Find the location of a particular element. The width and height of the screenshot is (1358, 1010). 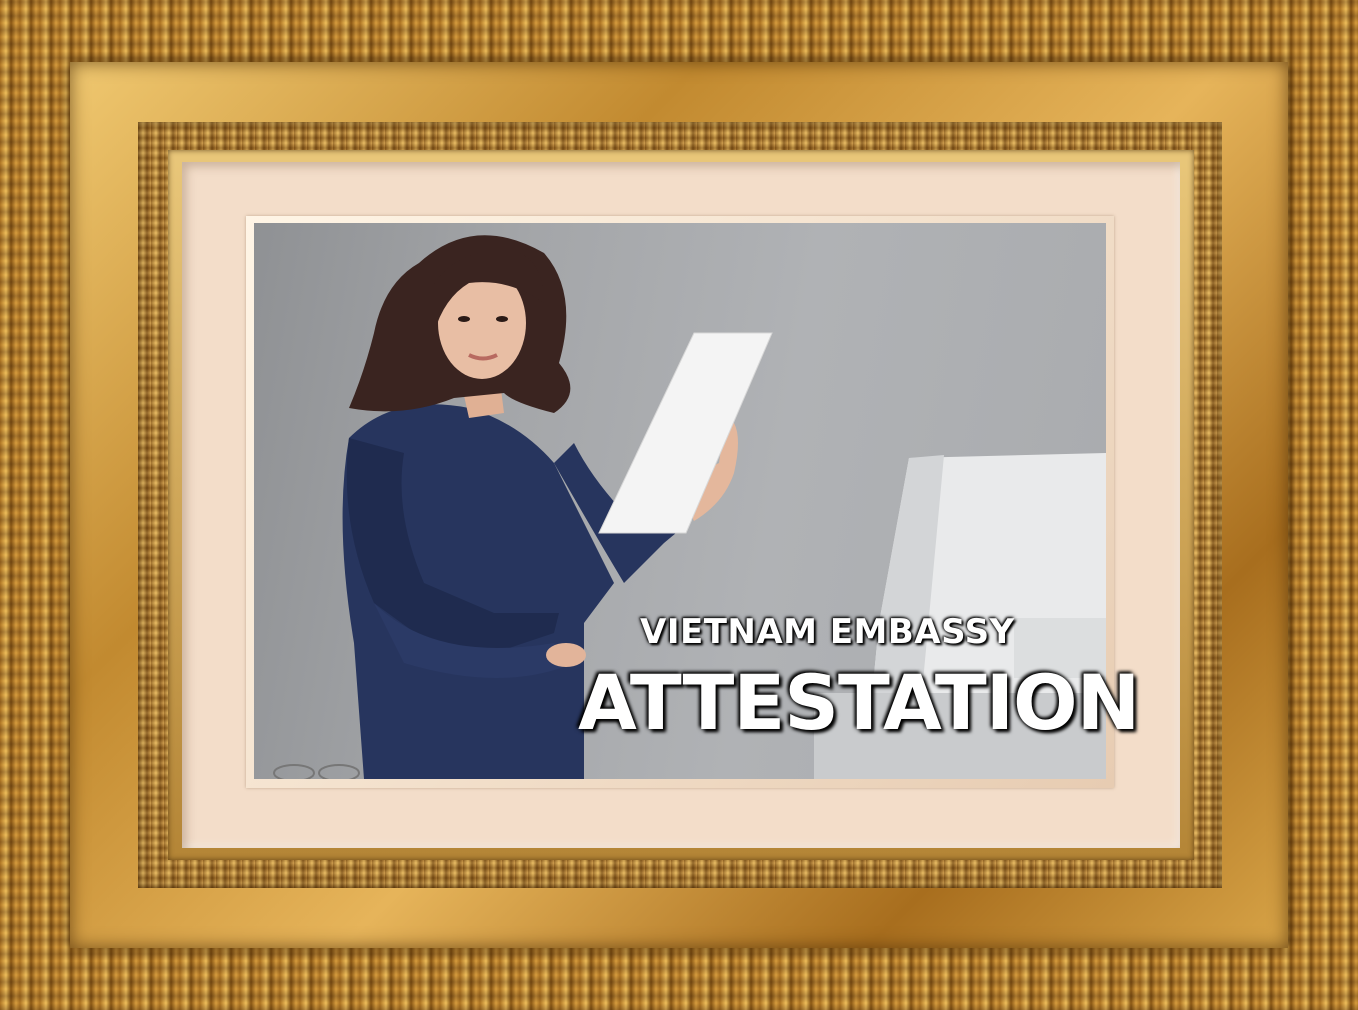

paper-sheet is located at coordinates (685, 433).